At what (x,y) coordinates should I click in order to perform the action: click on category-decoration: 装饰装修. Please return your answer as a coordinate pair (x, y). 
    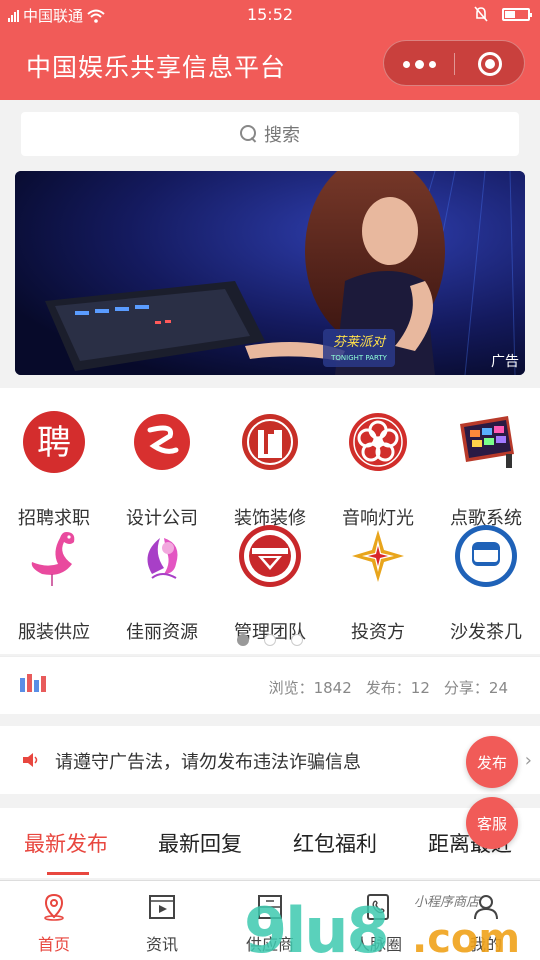
    Looking at the image, I should click on (270, 469).